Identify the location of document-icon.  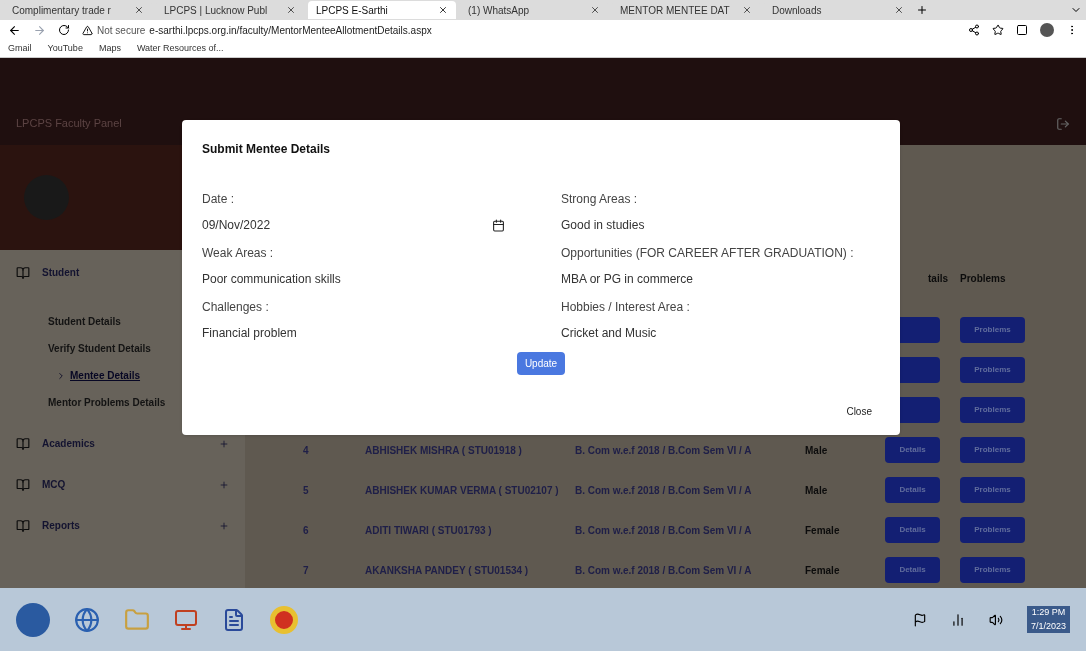
(234, 619).